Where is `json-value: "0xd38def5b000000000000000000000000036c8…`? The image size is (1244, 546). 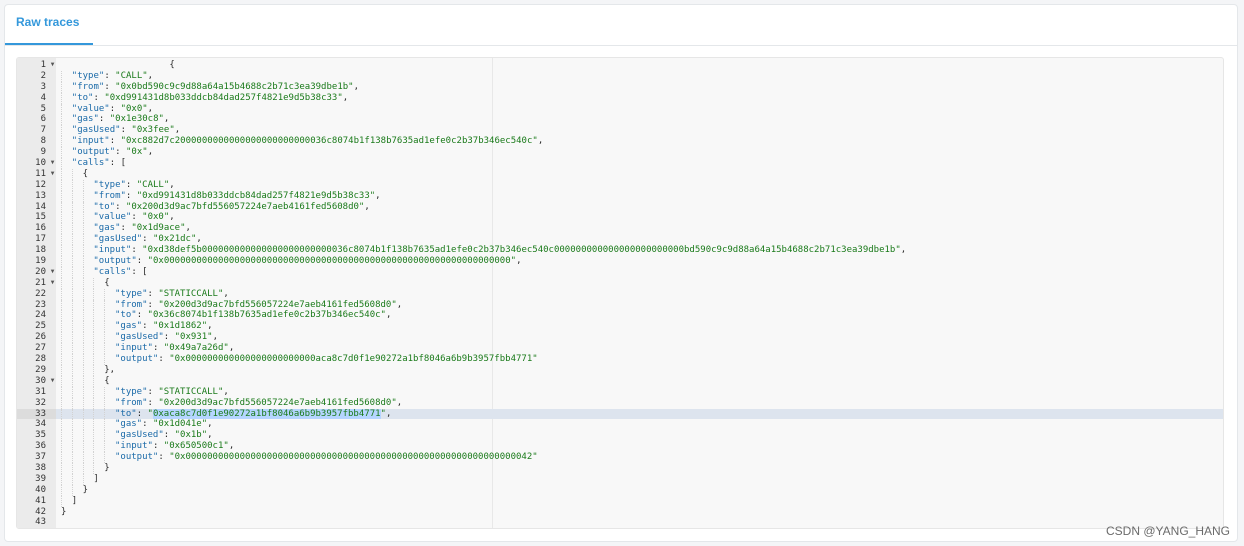
json-value: "0xd38def5b000000000000000000000000036c8… is located at coordinates (521, 250).